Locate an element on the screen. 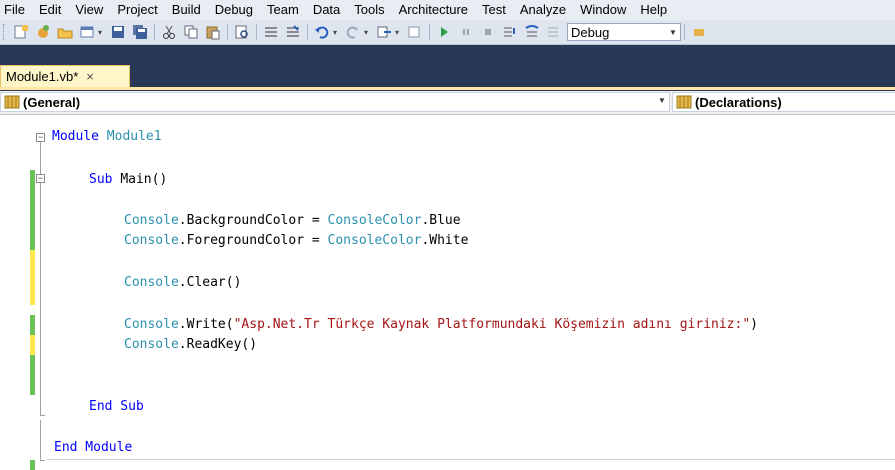  menu-build: Build is located at coordinates (186, 10).